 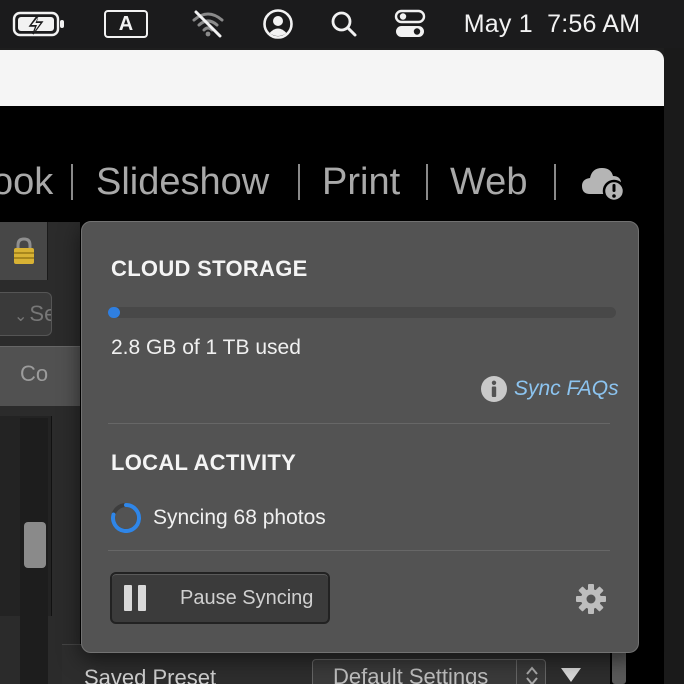 I want to click on sync-faqs-link: Sync FAQs, so click(x=549, y=389).